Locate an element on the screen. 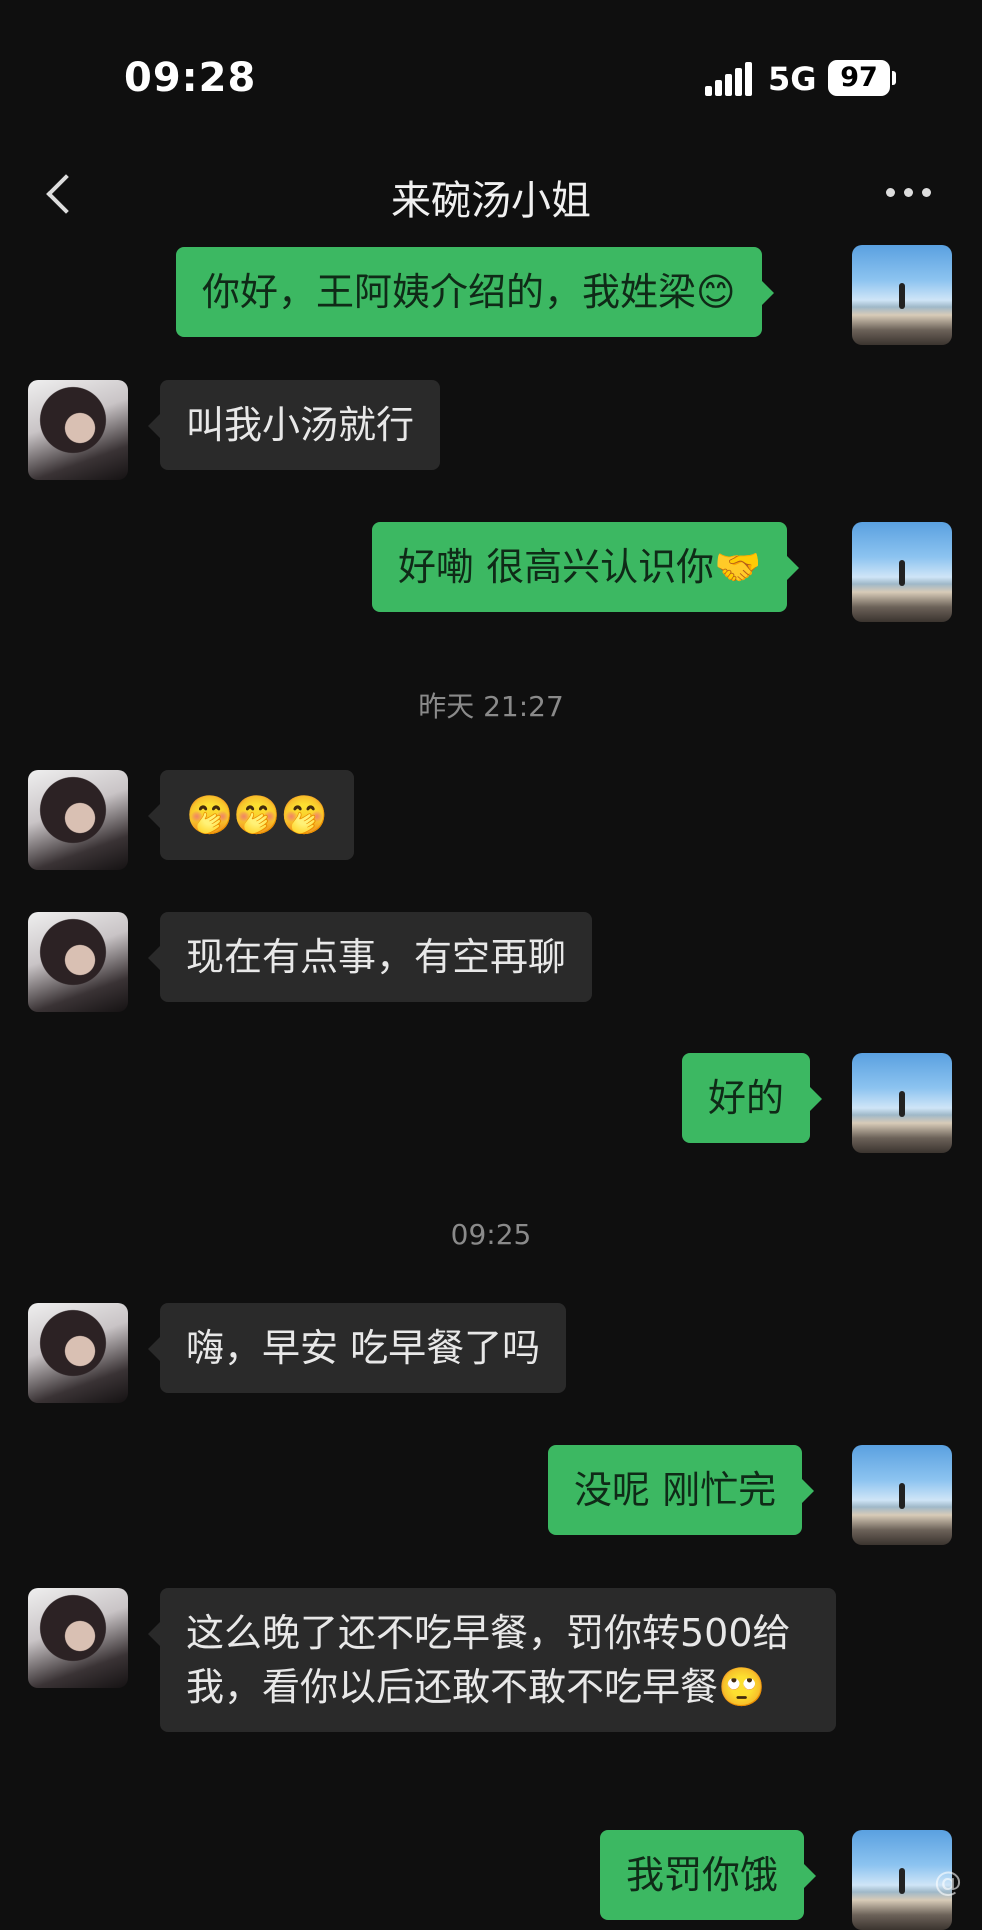 The height and width of the screenshot is (1930, 982). more-icon is located at coordinates (908, 195).